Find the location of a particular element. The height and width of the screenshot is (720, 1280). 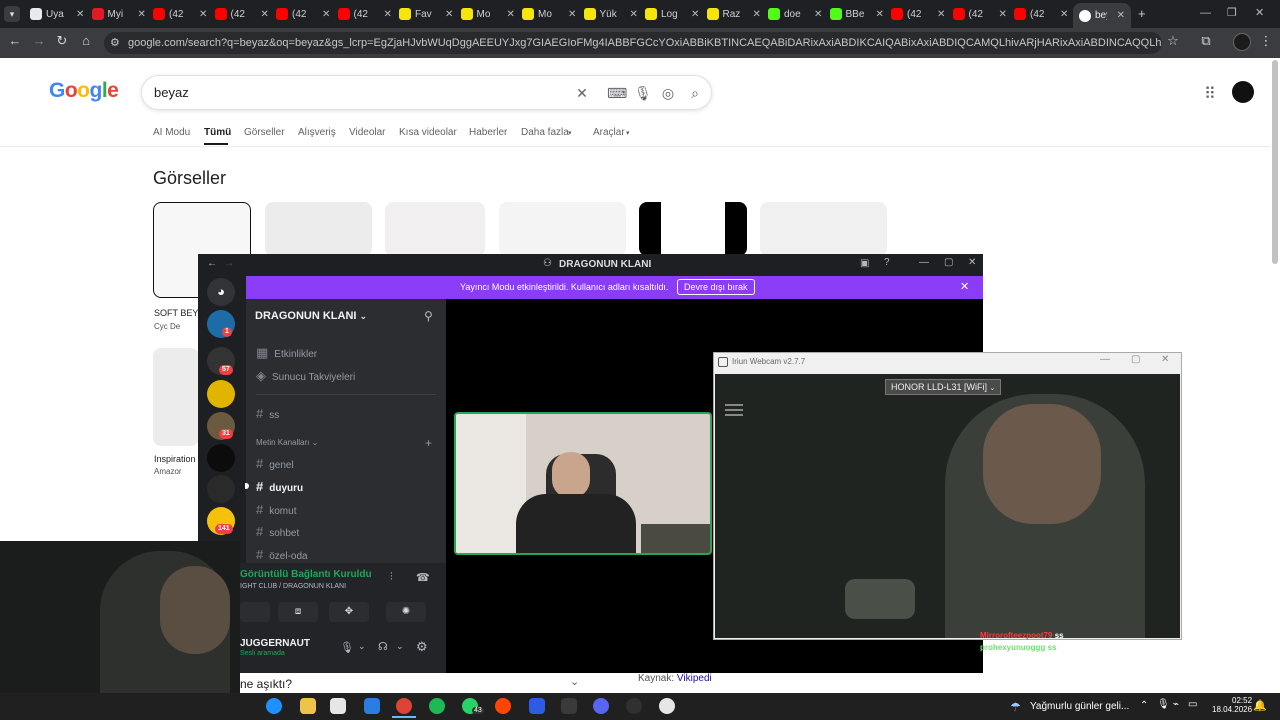

store-icon is located at coordinates (338, 706).